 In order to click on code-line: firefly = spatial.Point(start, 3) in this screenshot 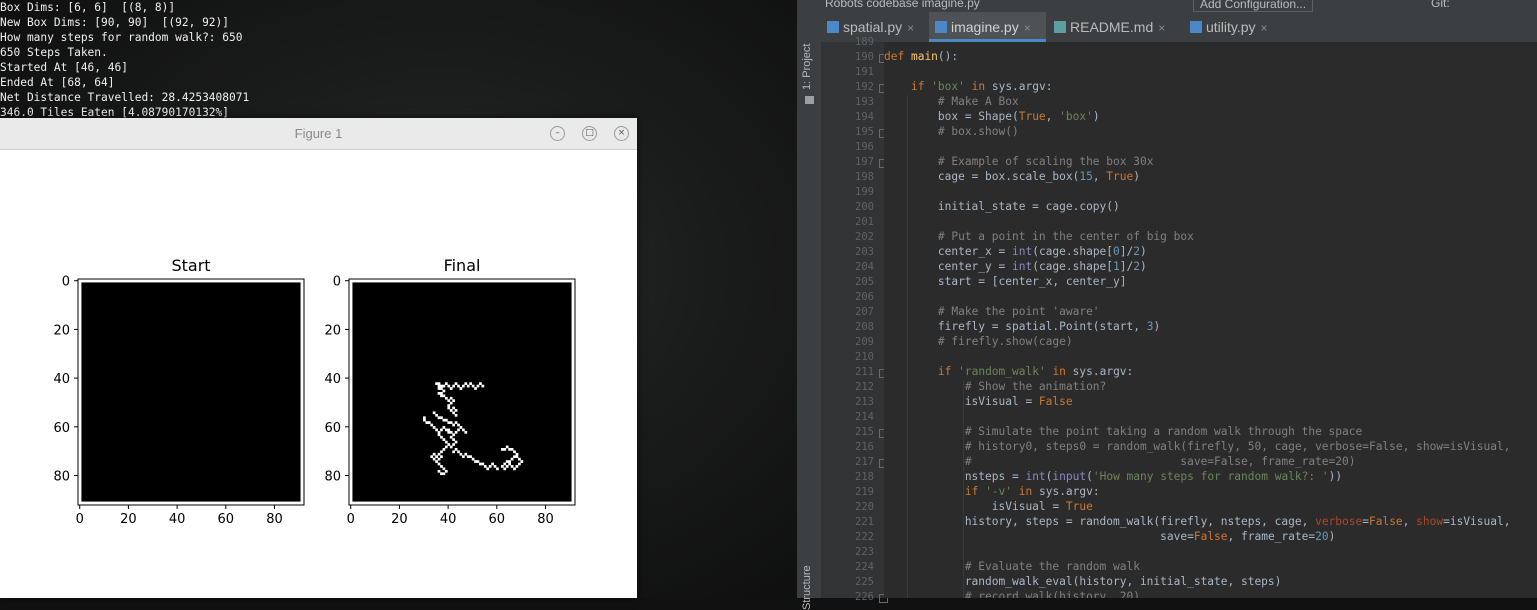, I will do `click(1022, 326)`.